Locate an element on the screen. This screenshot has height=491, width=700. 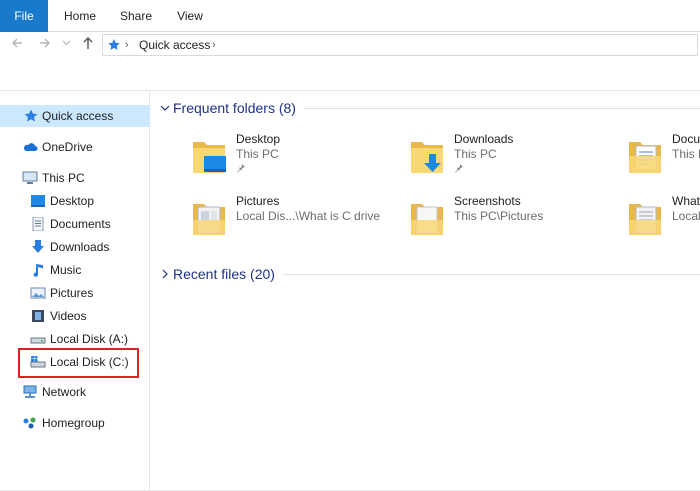
navigation-bar: › Quick access › is located at coordinates (350, 44).